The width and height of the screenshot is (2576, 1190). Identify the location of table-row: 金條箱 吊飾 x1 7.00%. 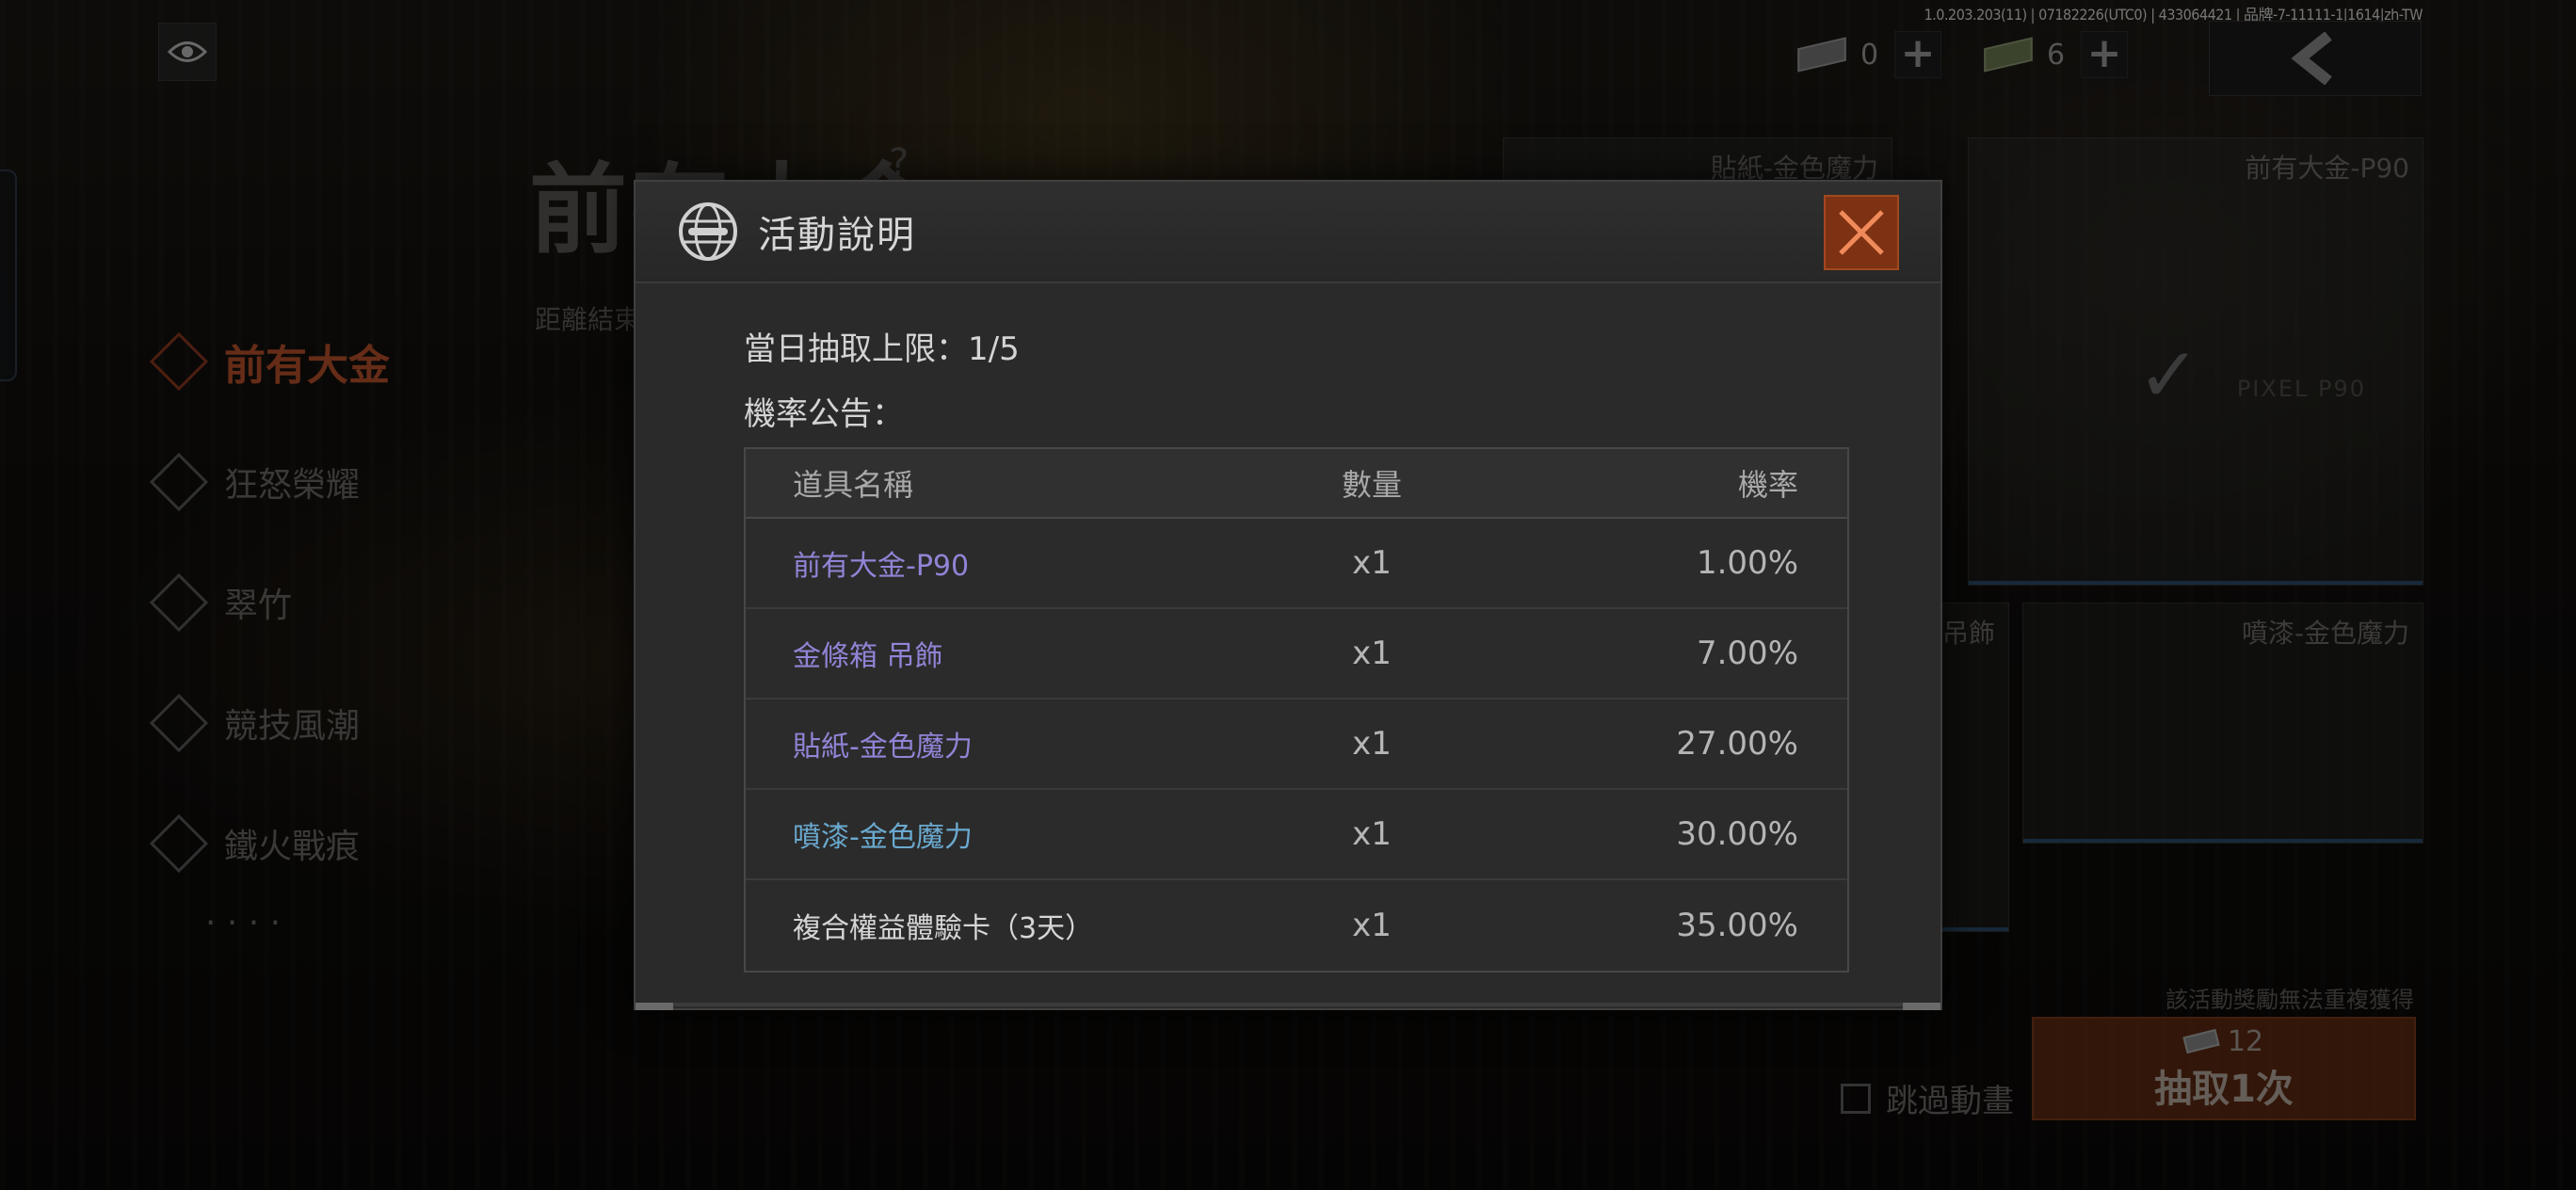
(1296, 655).